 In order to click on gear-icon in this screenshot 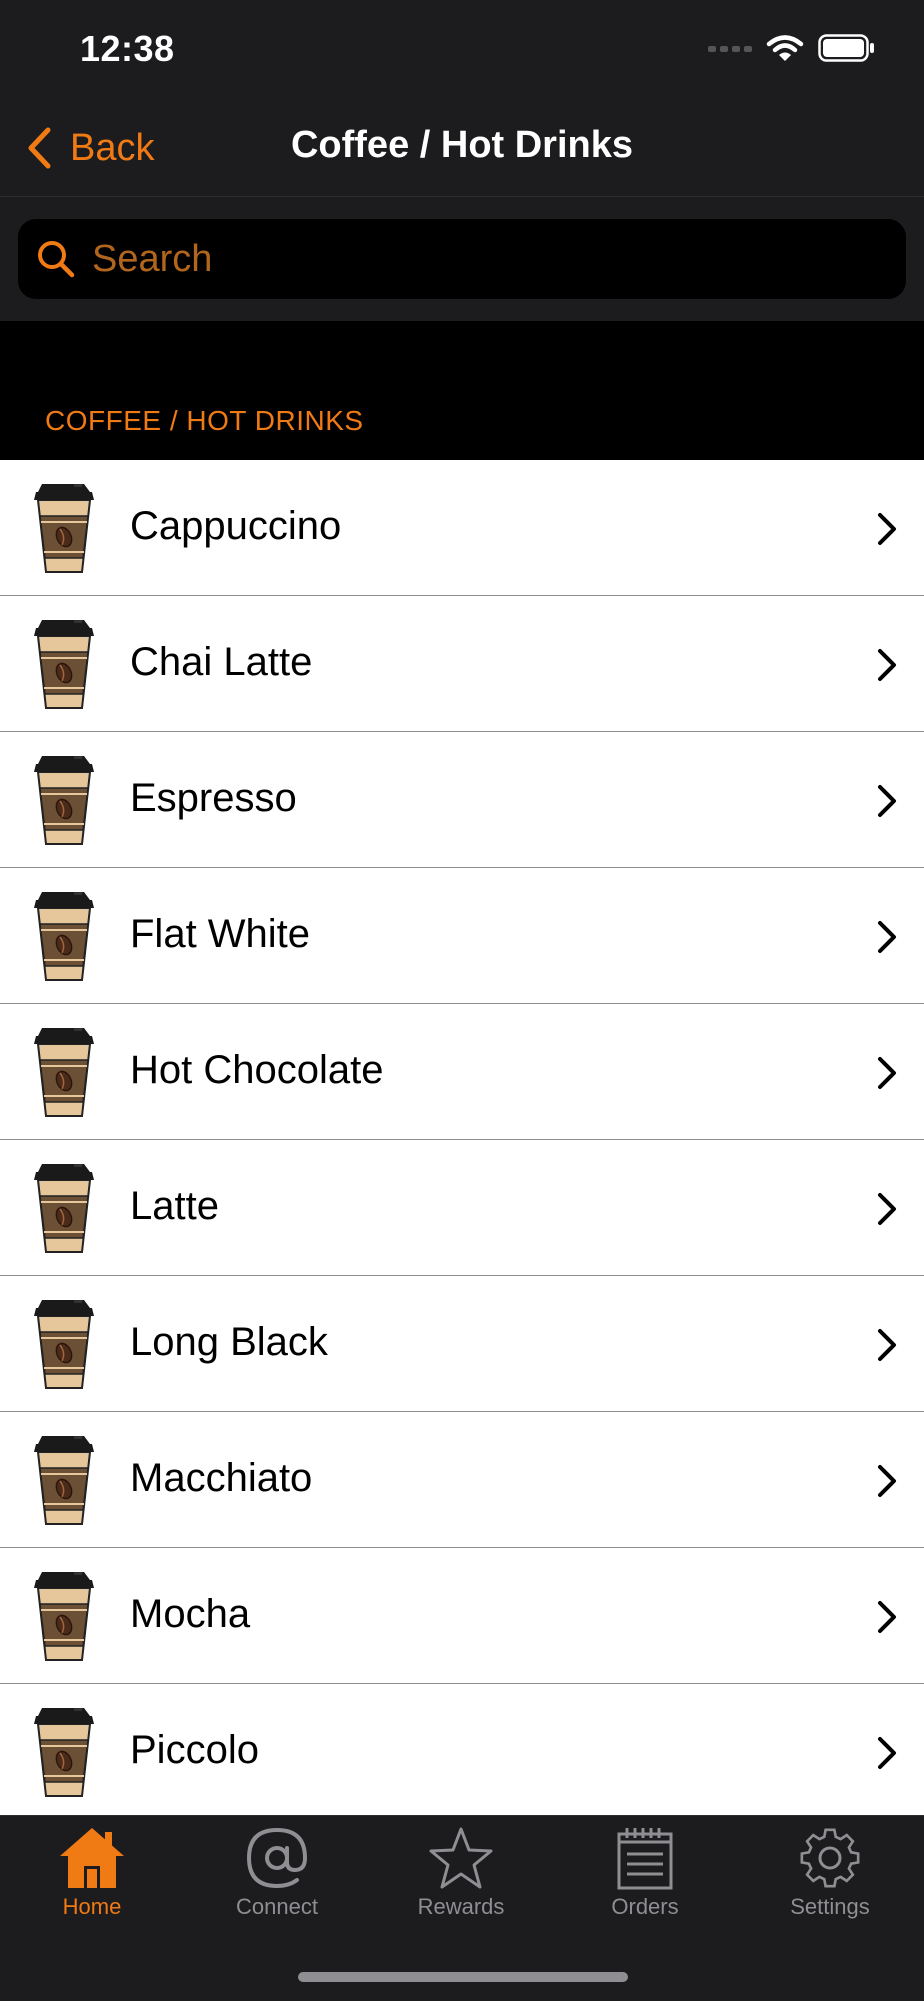, I will do `click(830, 1858)`.